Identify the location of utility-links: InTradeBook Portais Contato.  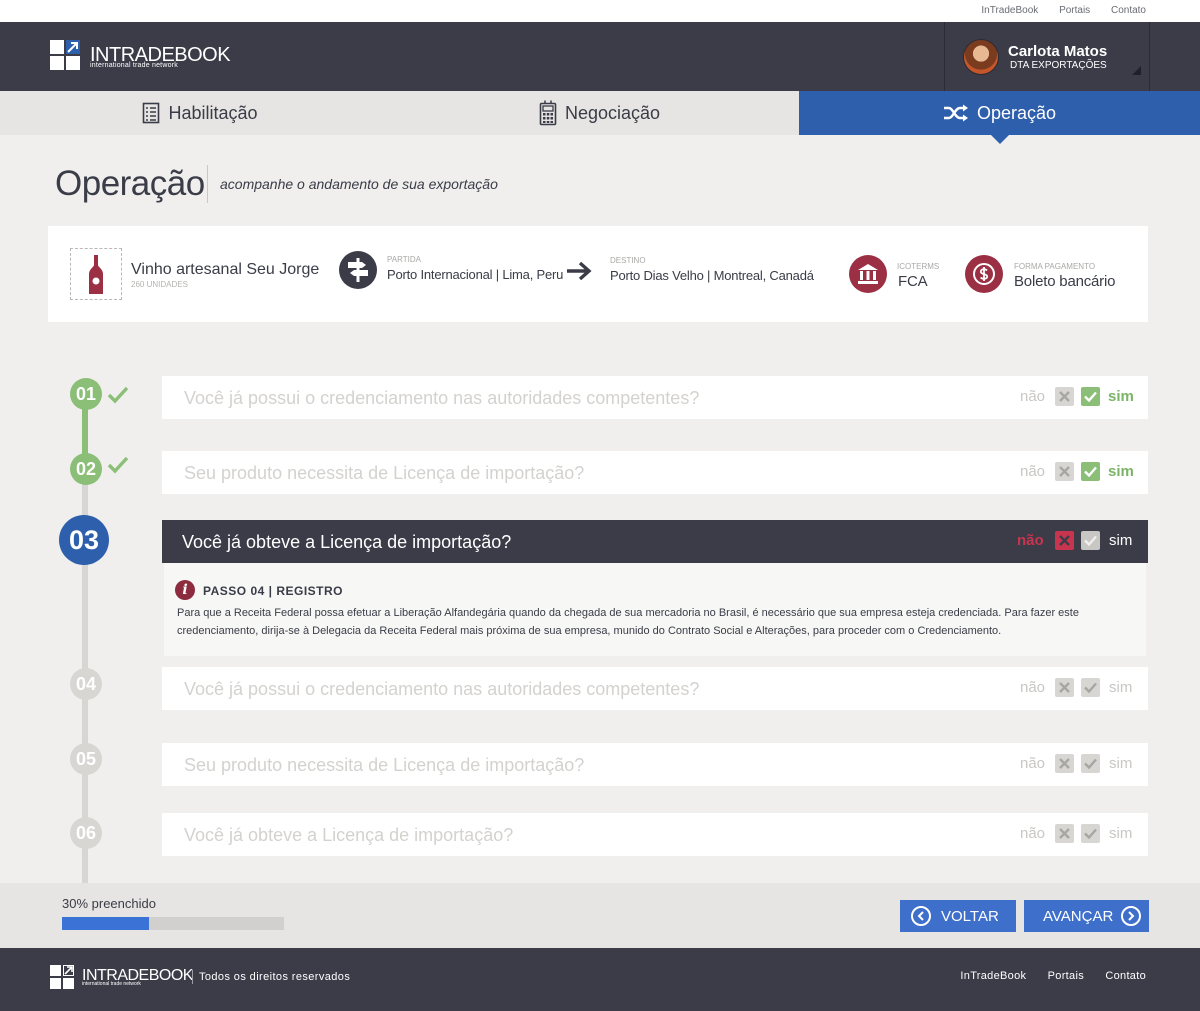
(1054, 10).